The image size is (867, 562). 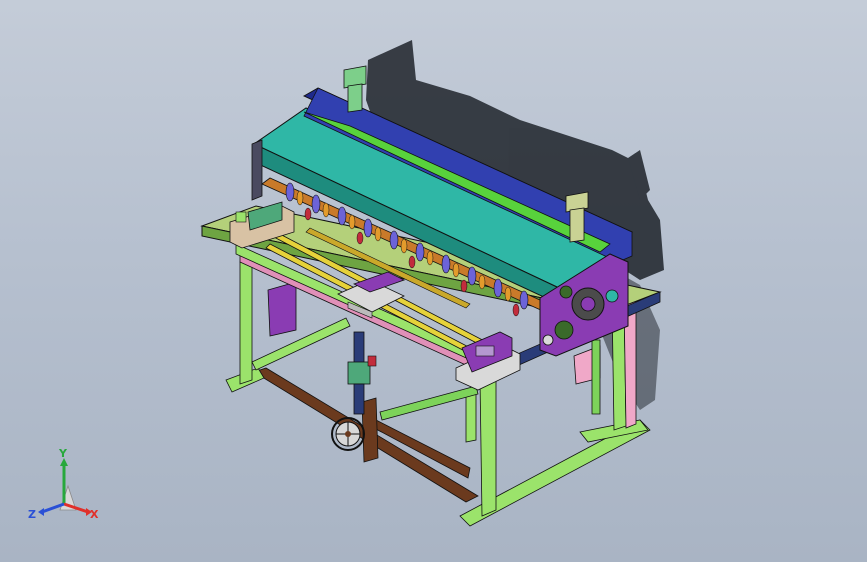 I want to click on z-axis-label: Z, so click(x=32, y=514).